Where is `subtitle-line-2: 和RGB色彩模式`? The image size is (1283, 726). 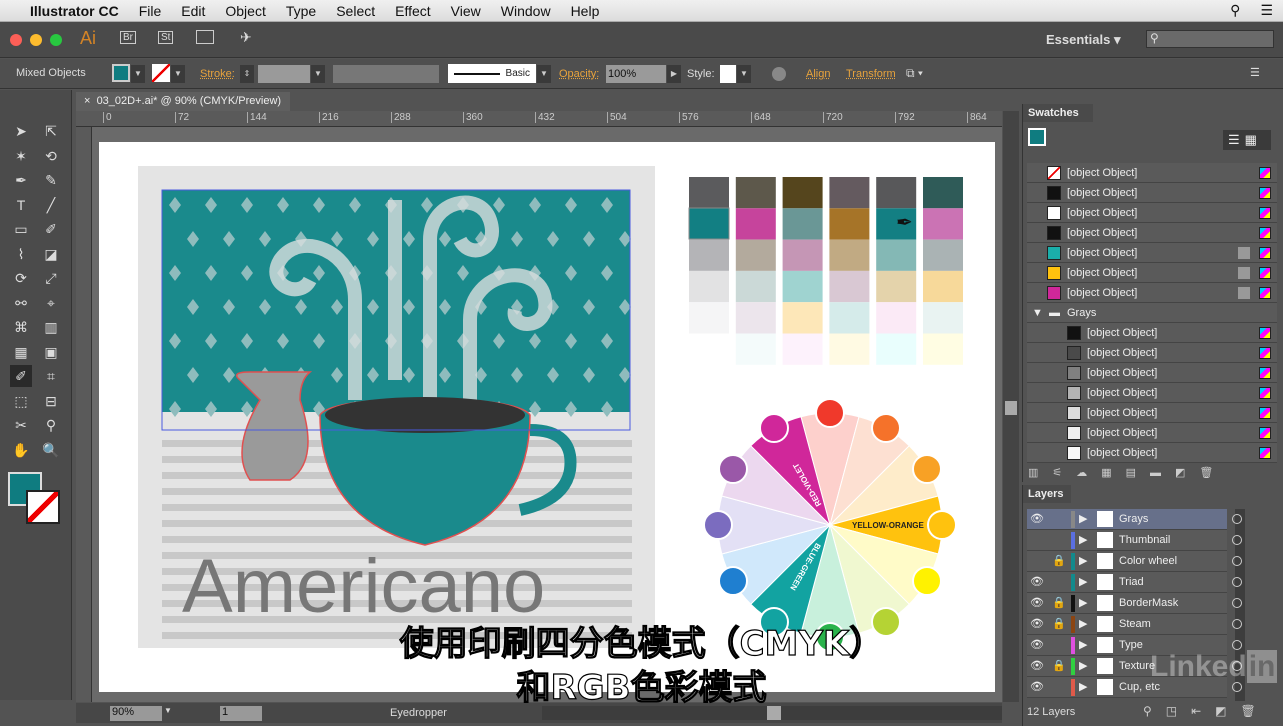
subtitle-line-2: 和RGB色彩模式 is located at coordinates (641, 687).